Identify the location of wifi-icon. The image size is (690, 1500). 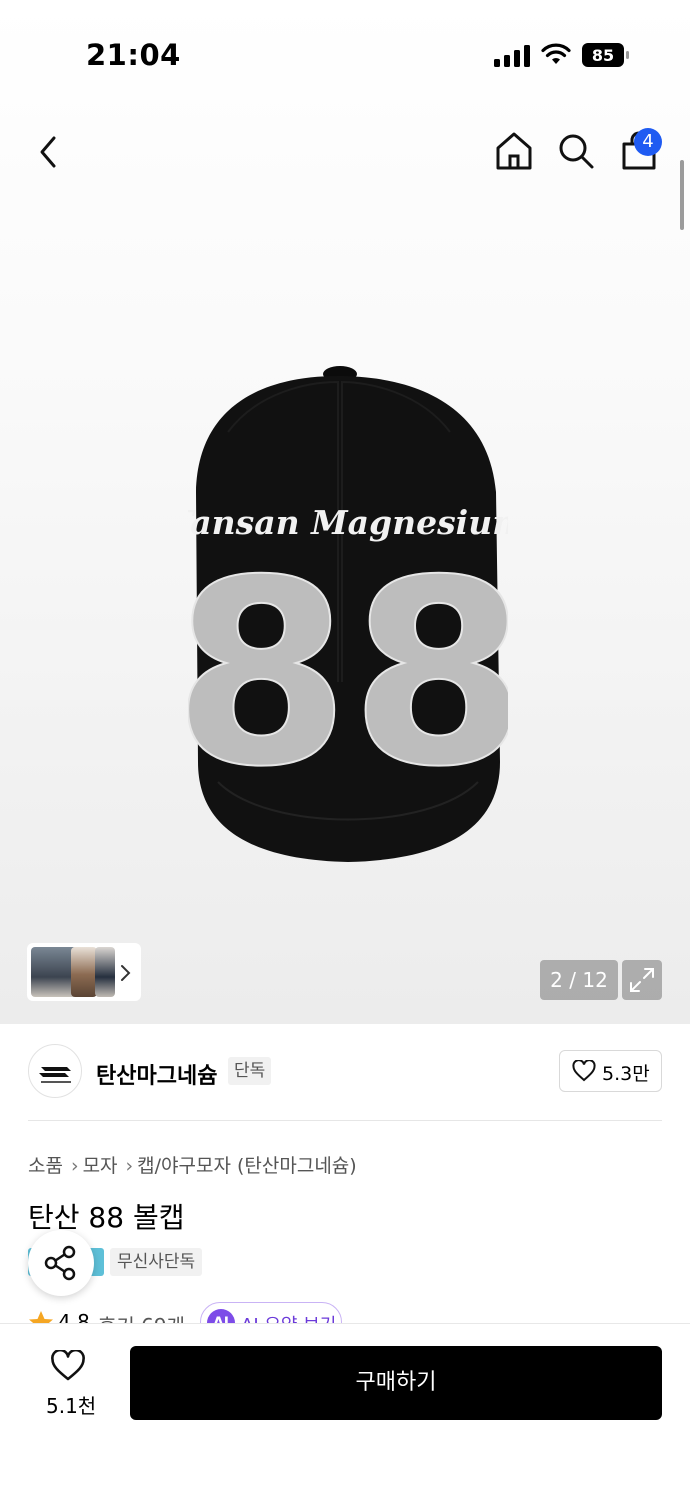
(556, 53).